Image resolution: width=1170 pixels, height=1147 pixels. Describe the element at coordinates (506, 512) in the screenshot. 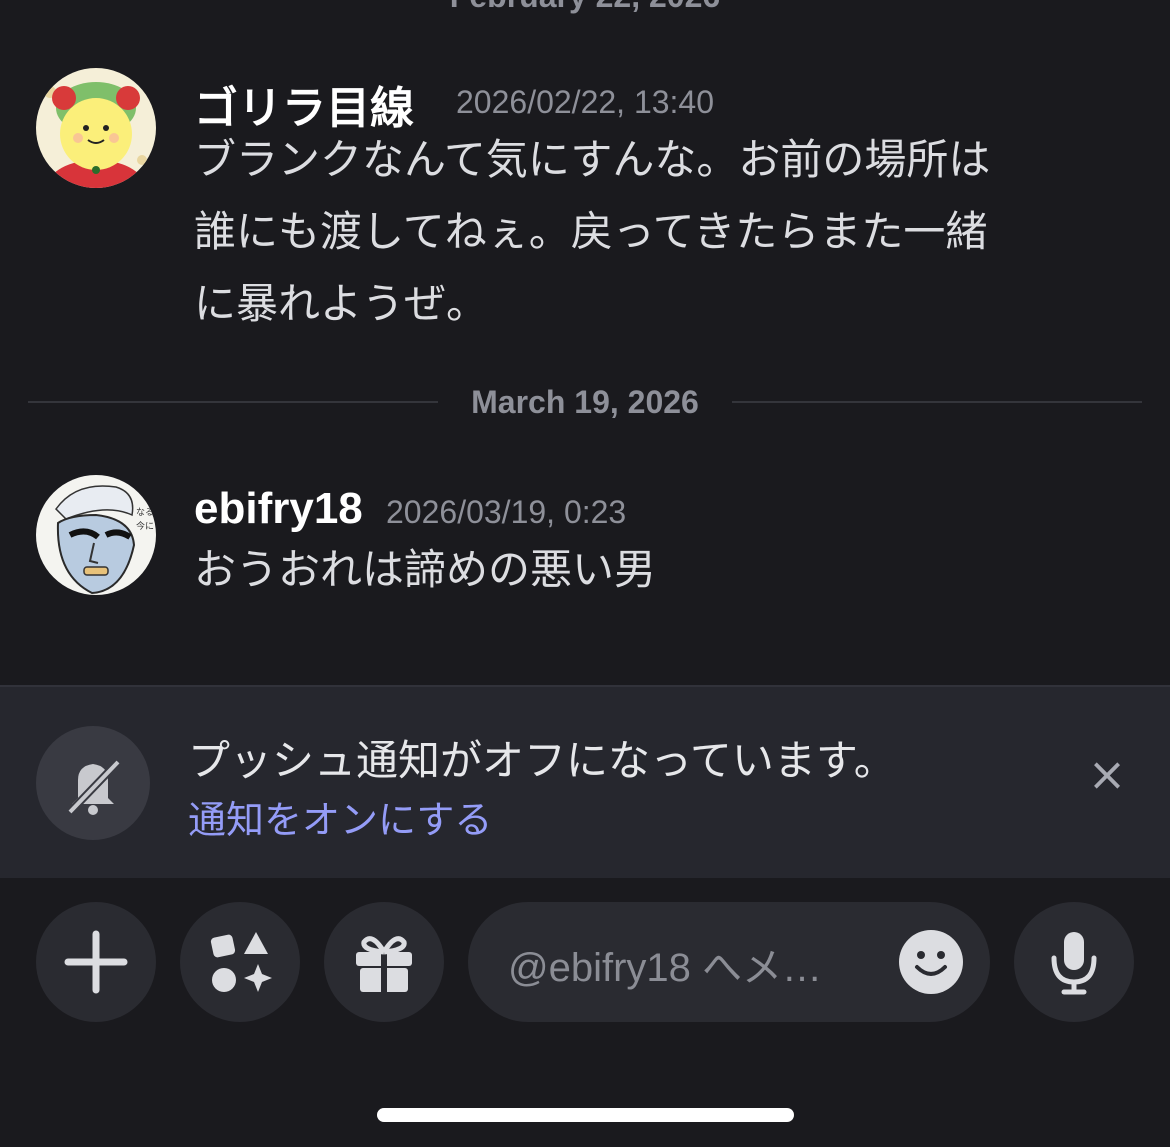

I see `message-timestamp: 2026/03/19, 0:23` at that location.